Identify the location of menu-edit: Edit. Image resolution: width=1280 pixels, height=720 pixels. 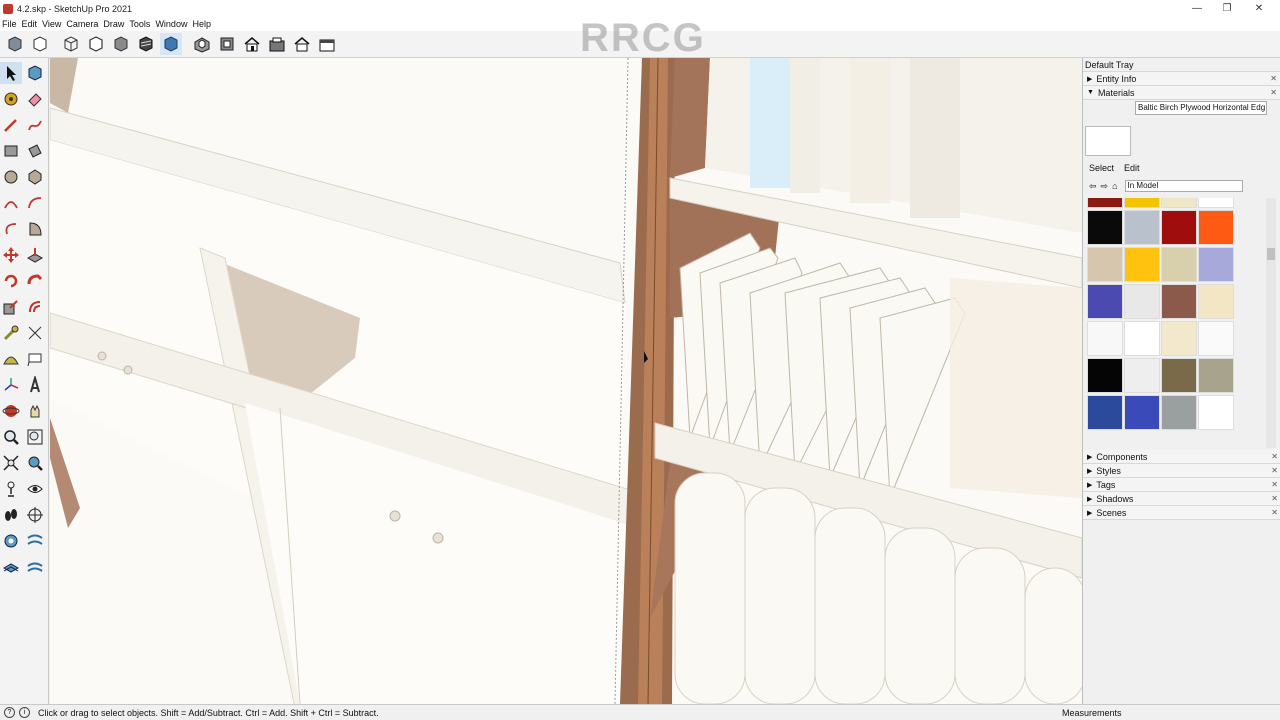
(30, 24).